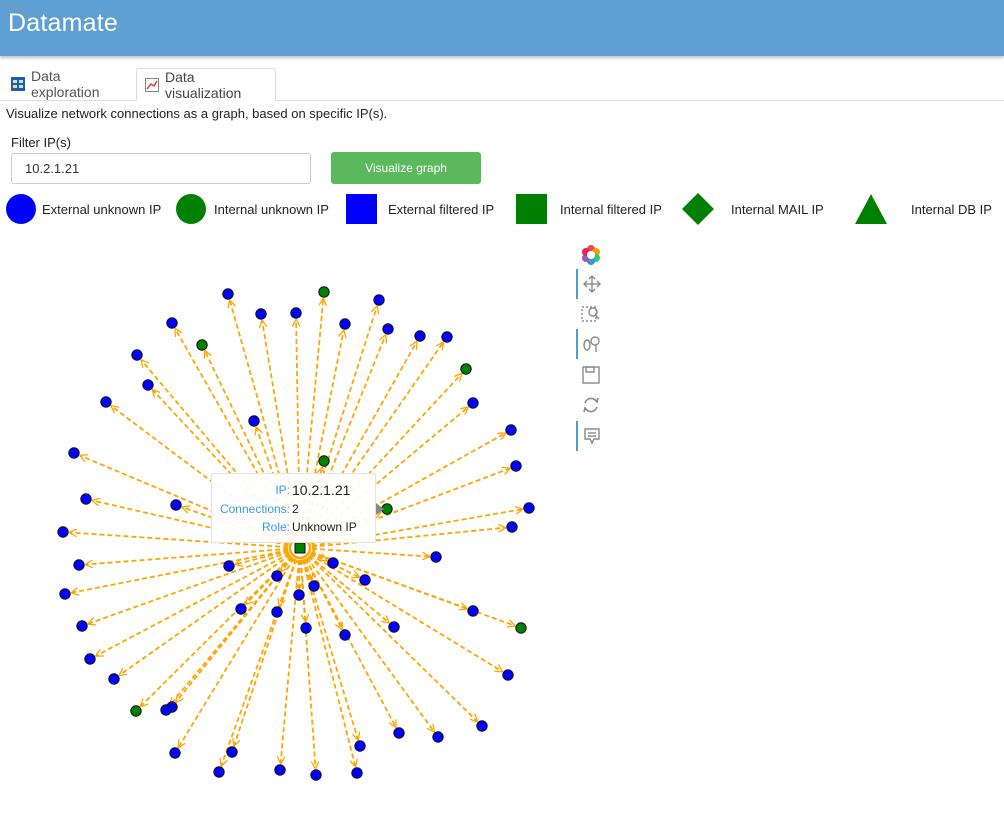 The height and width of the screenshot is (813, 1004). Describe the element at coordinates (282, 490) in the screenshot. I see `tooltip-ip-key: IP:` at that location.